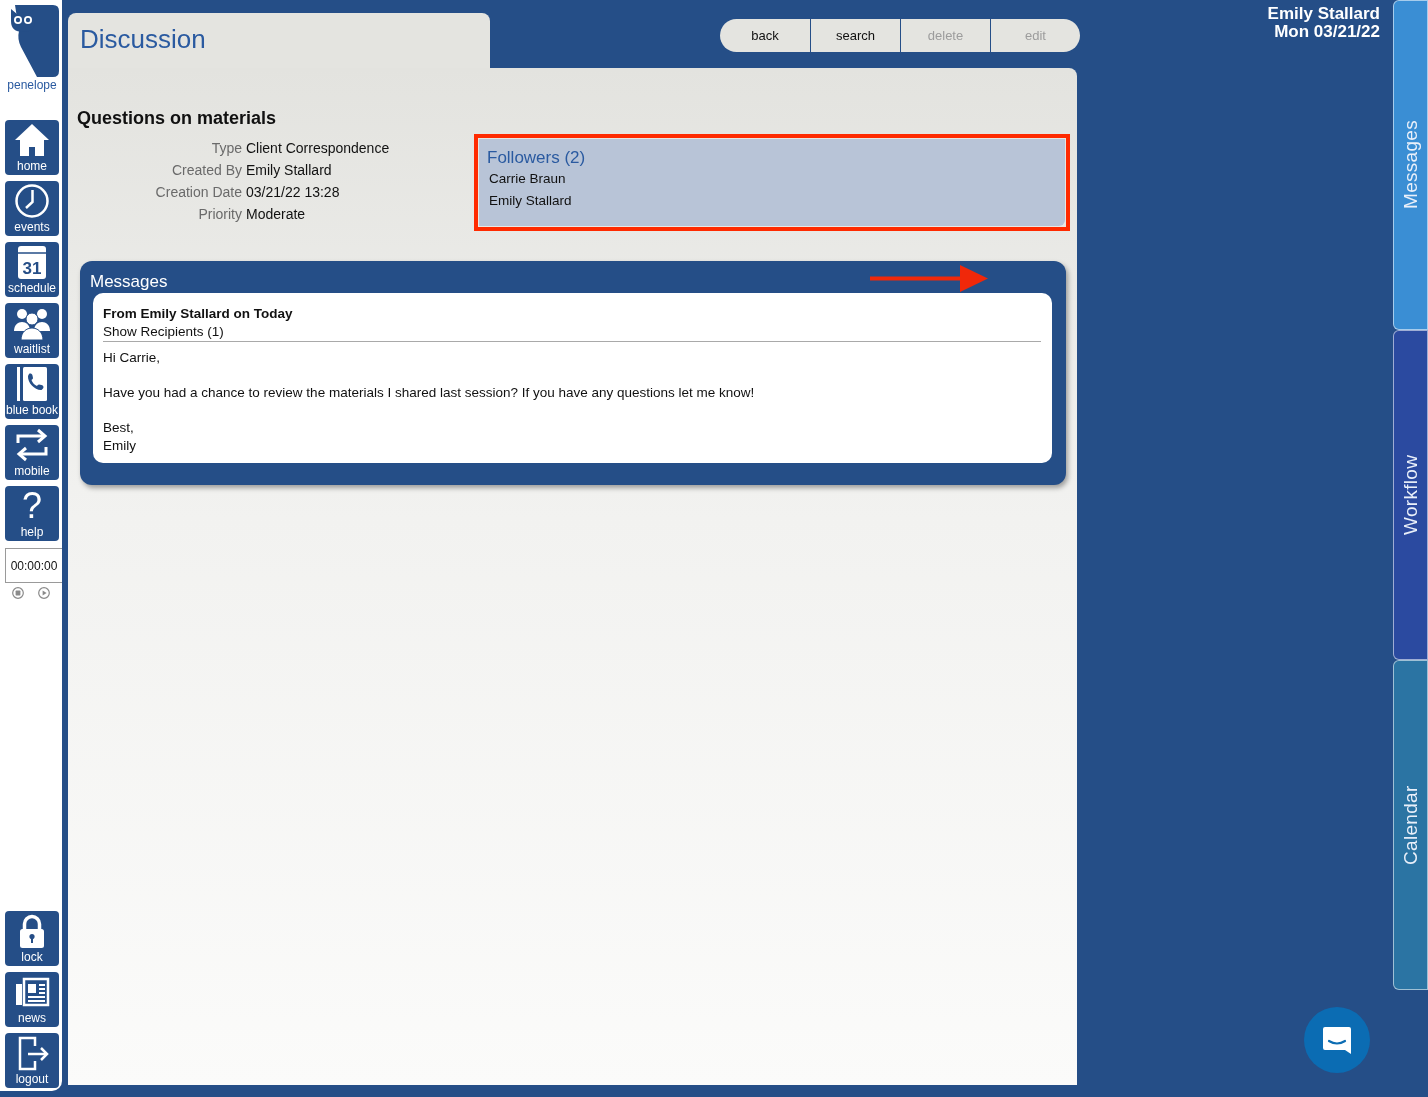  What do you see at coordinates (289, 170) in the screenshot?
I see `detail-value: Emily Stallard` at bounding box center [289, 170].